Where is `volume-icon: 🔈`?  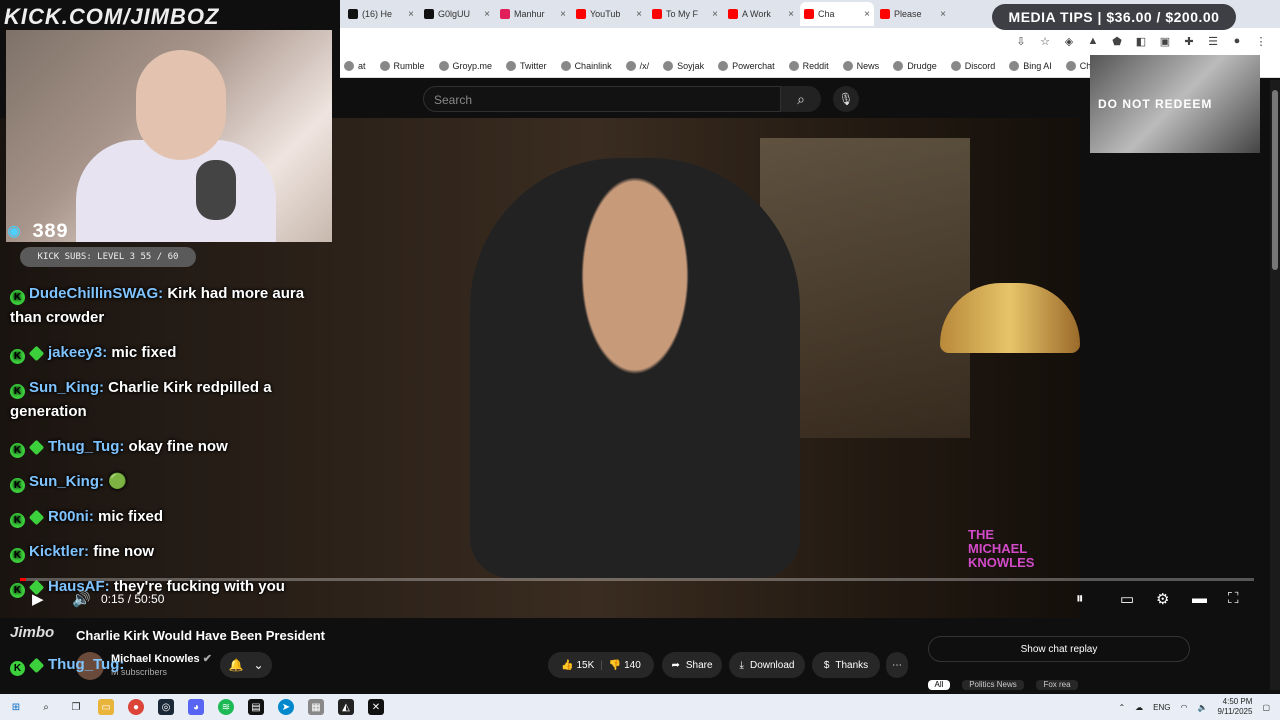
volume-icon: 🔈 is located at coordinates (1202, 707).